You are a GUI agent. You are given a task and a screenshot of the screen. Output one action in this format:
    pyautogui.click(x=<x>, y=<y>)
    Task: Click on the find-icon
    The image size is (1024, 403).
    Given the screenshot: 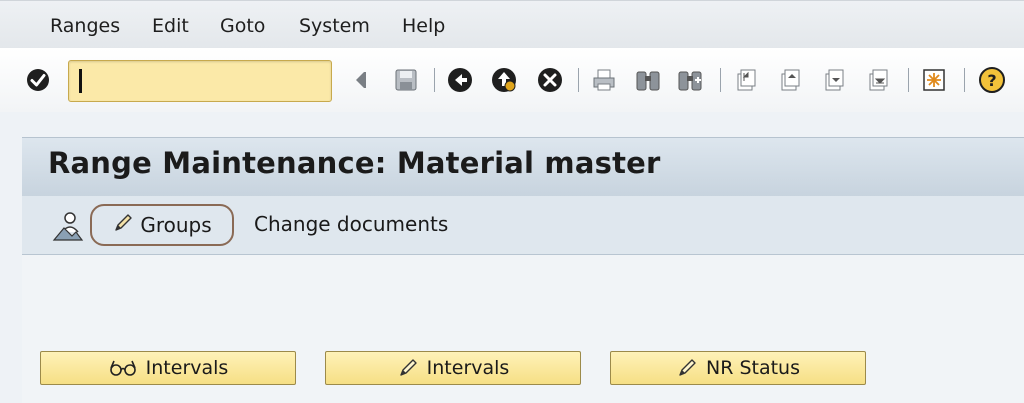 What is the action you would take?
    pyautogui.click(x=648, y=80)
    